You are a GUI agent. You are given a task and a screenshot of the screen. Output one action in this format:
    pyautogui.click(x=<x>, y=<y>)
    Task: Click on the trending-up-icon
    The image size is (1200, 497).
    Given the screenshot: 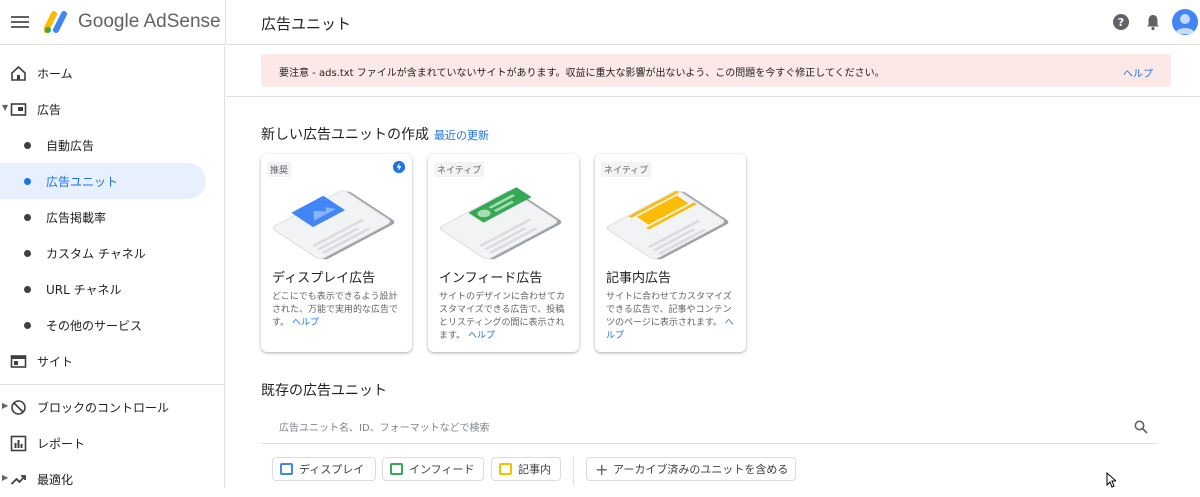 What is the action you would take?
    pyautogui.click(x=18, y=480)
    